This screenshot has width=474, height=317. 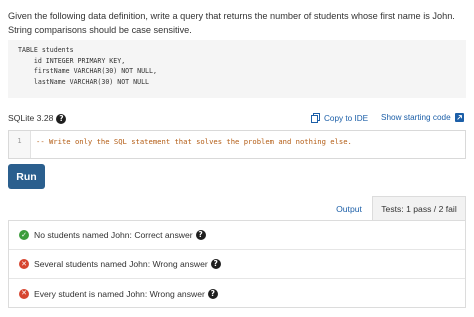 I want to click on check-circle-icon: ✓, so click(x=24, y=235).